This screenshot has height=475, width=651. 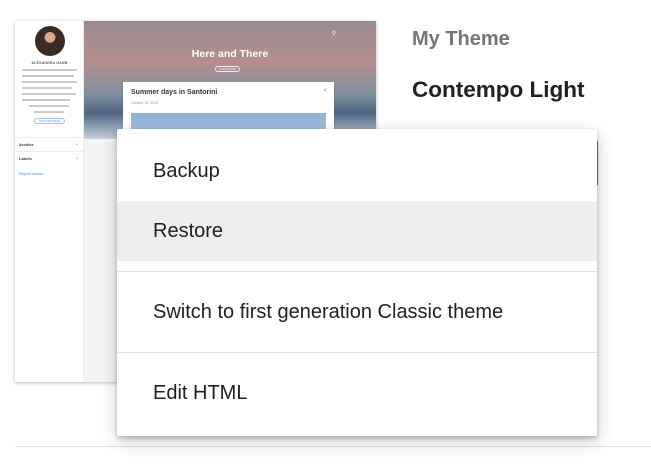 What do you see at coordinates (26, 144) in the screenshot?
I see `preview-archive-label: Archive` at bounding box center [26, 144].